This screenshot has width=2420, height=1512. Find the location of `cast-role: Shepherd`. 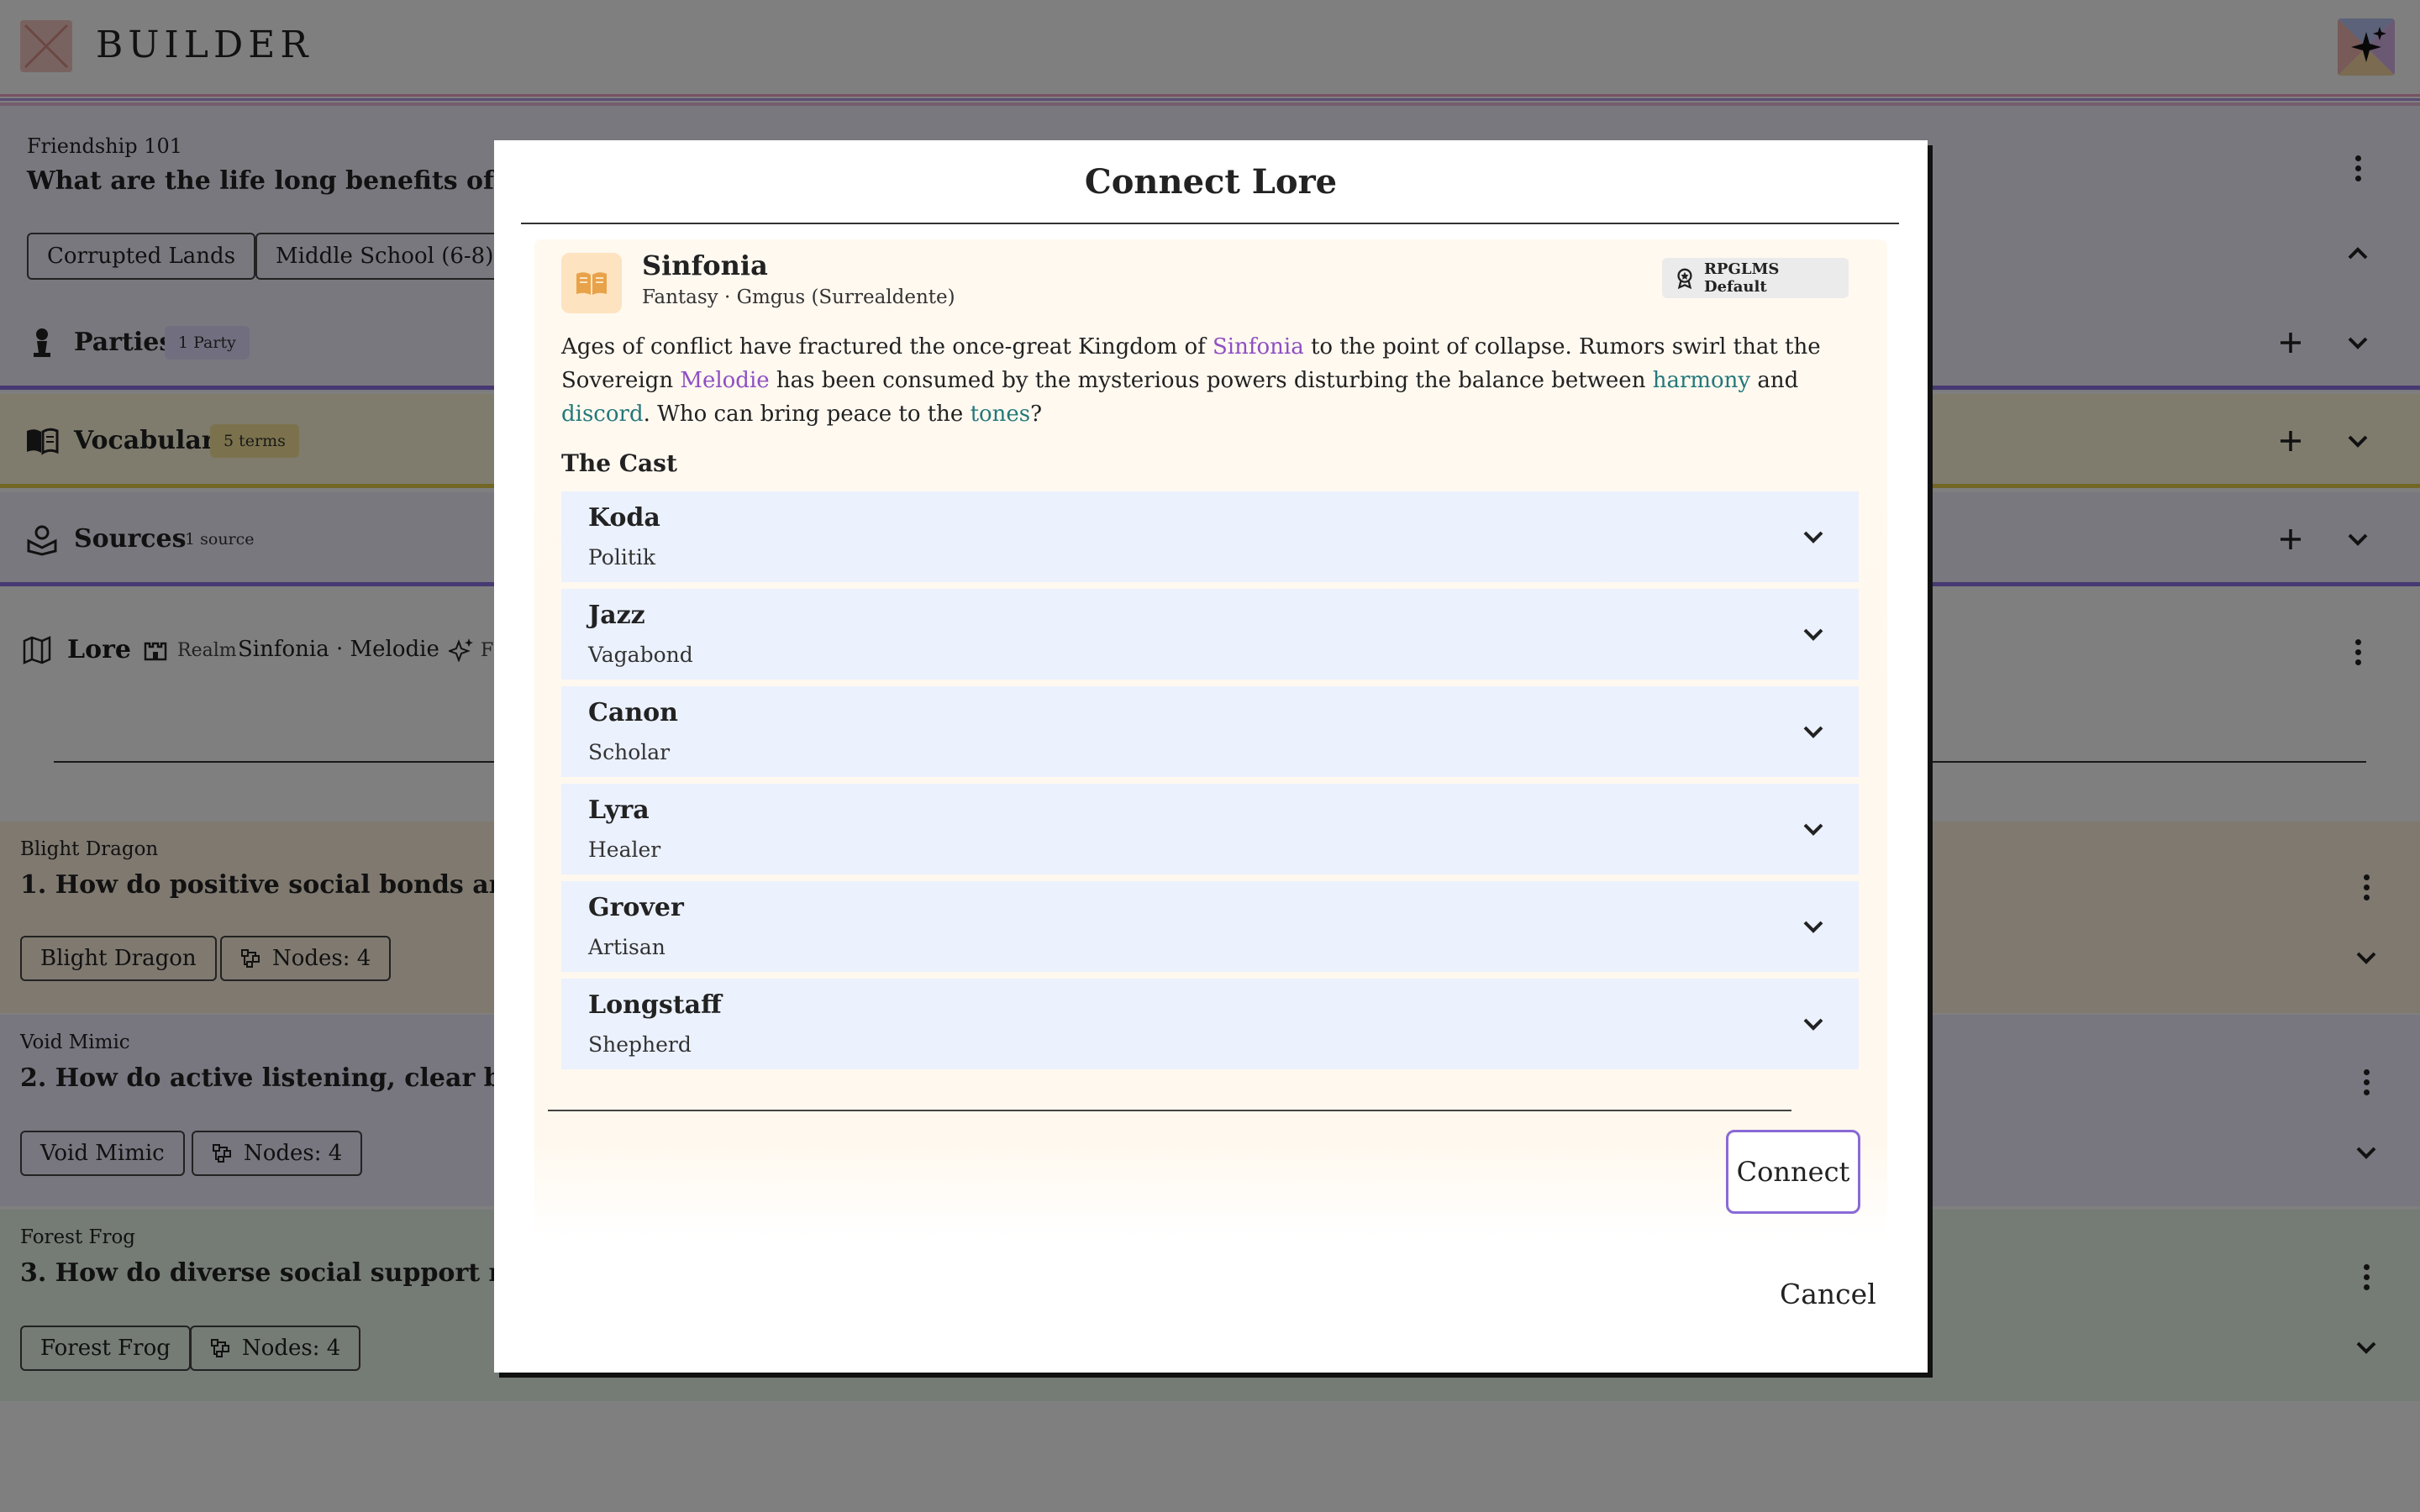

cast-role: Shepherd is located at coordinates (640, 1044).